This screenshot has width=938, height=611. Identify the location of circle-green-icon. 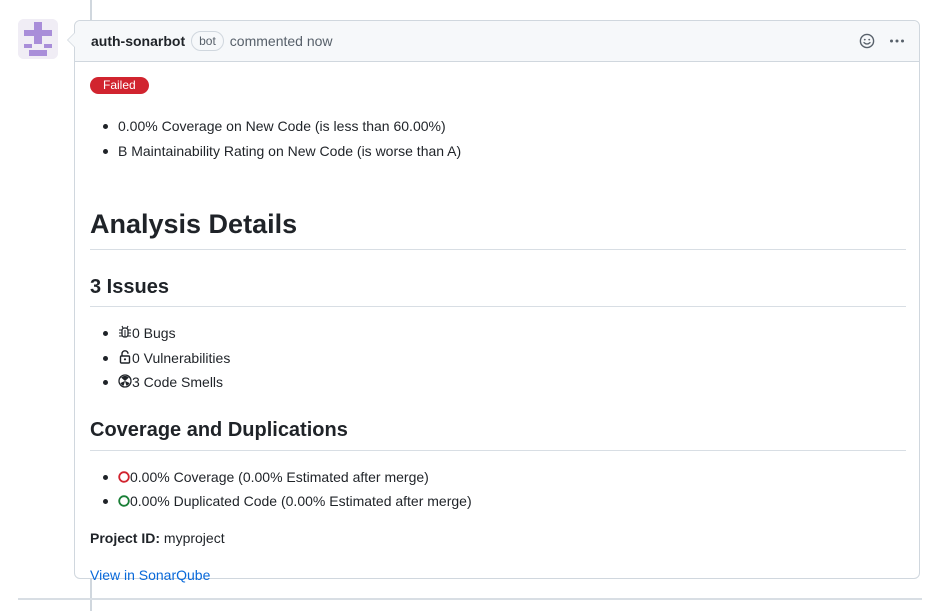
(124, 501).